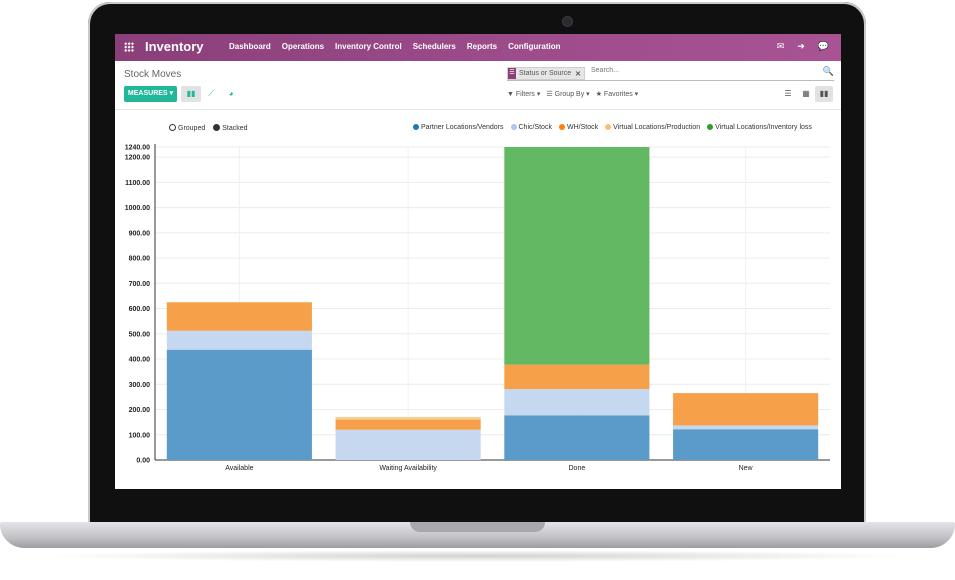 The width and height of the screenshot is (955, 580). What do you see at coordinates (140, 233) in the screenshot?
I see `y-tick-label: 900.00` at bounding box center [140, 233].